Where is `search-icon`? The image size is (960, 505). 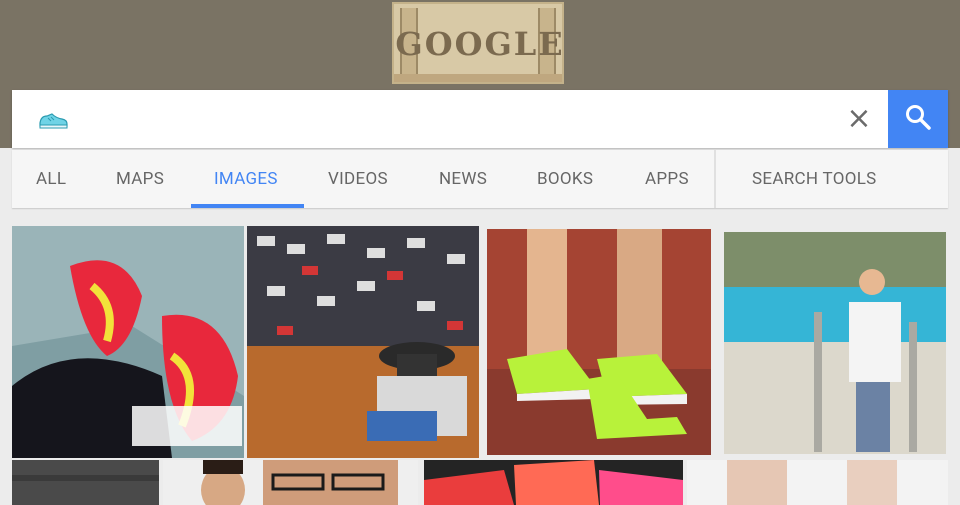
search-icon is located at coordinates (918, 119).